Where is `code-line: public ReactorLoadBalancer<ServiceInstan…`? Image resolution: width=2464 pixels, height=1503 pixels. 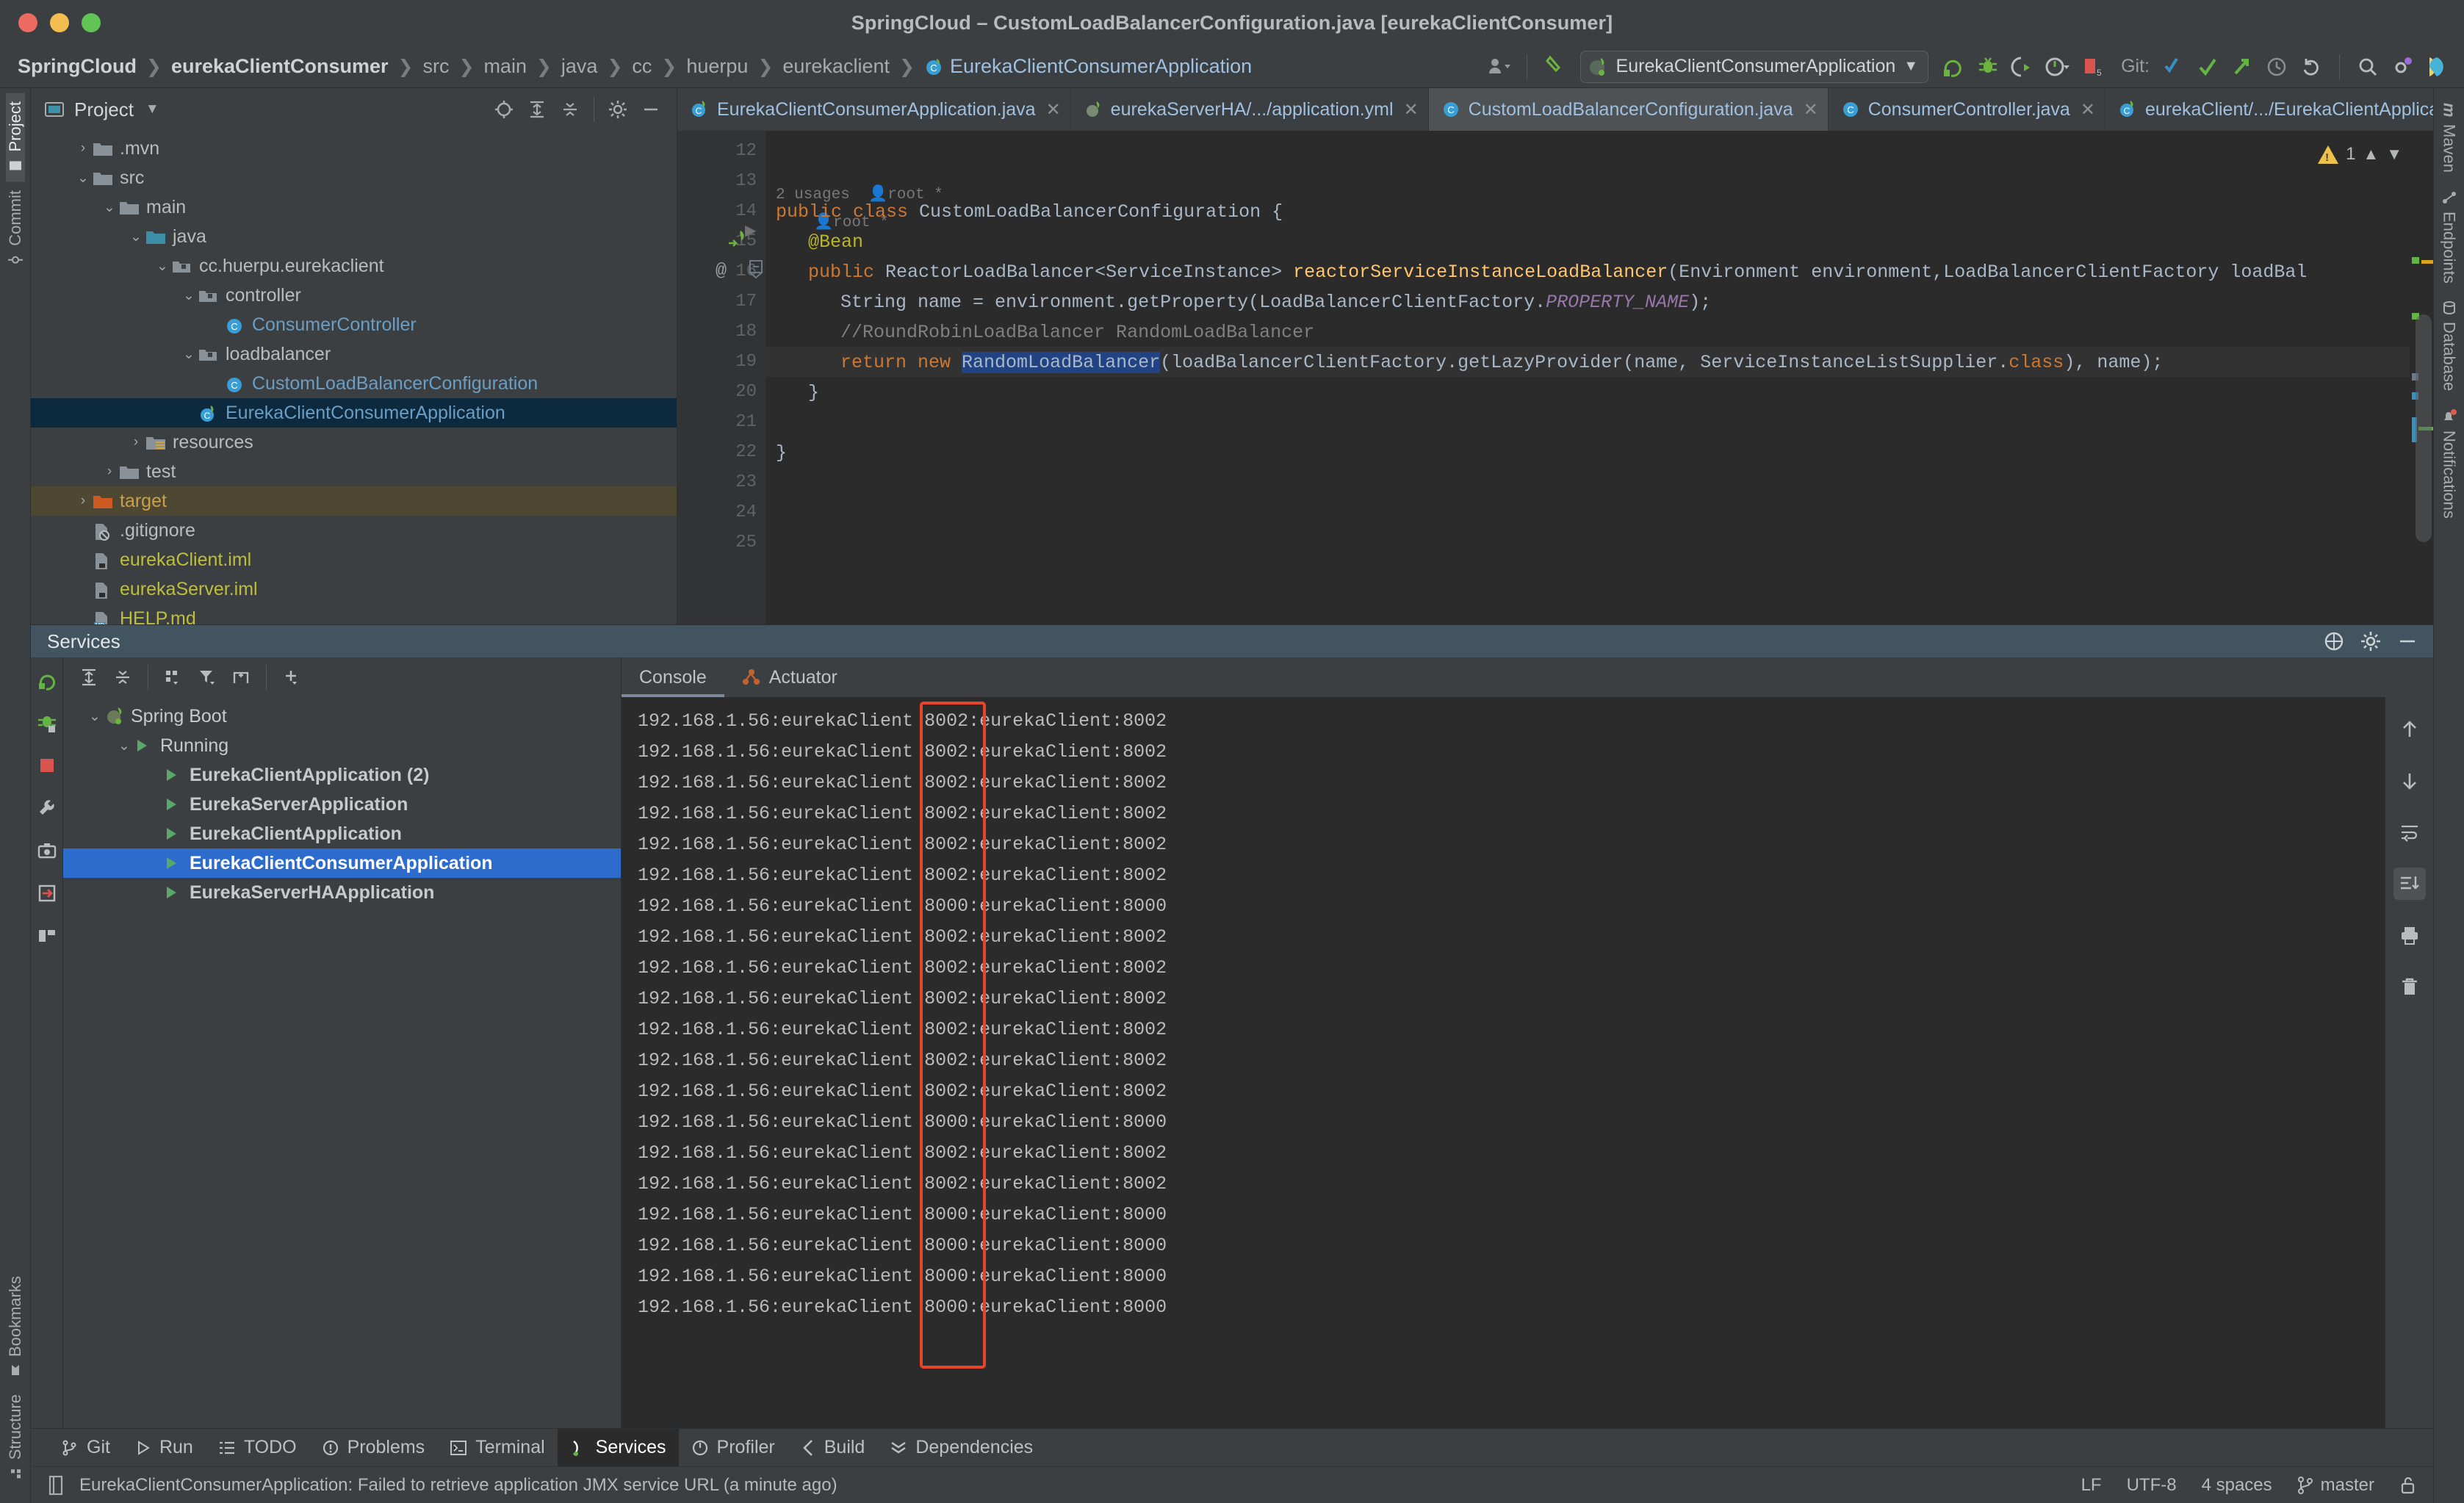 code-line: public ReactorLoadBalancer<ServiceInstan… is located at coordinates (1541, 272).